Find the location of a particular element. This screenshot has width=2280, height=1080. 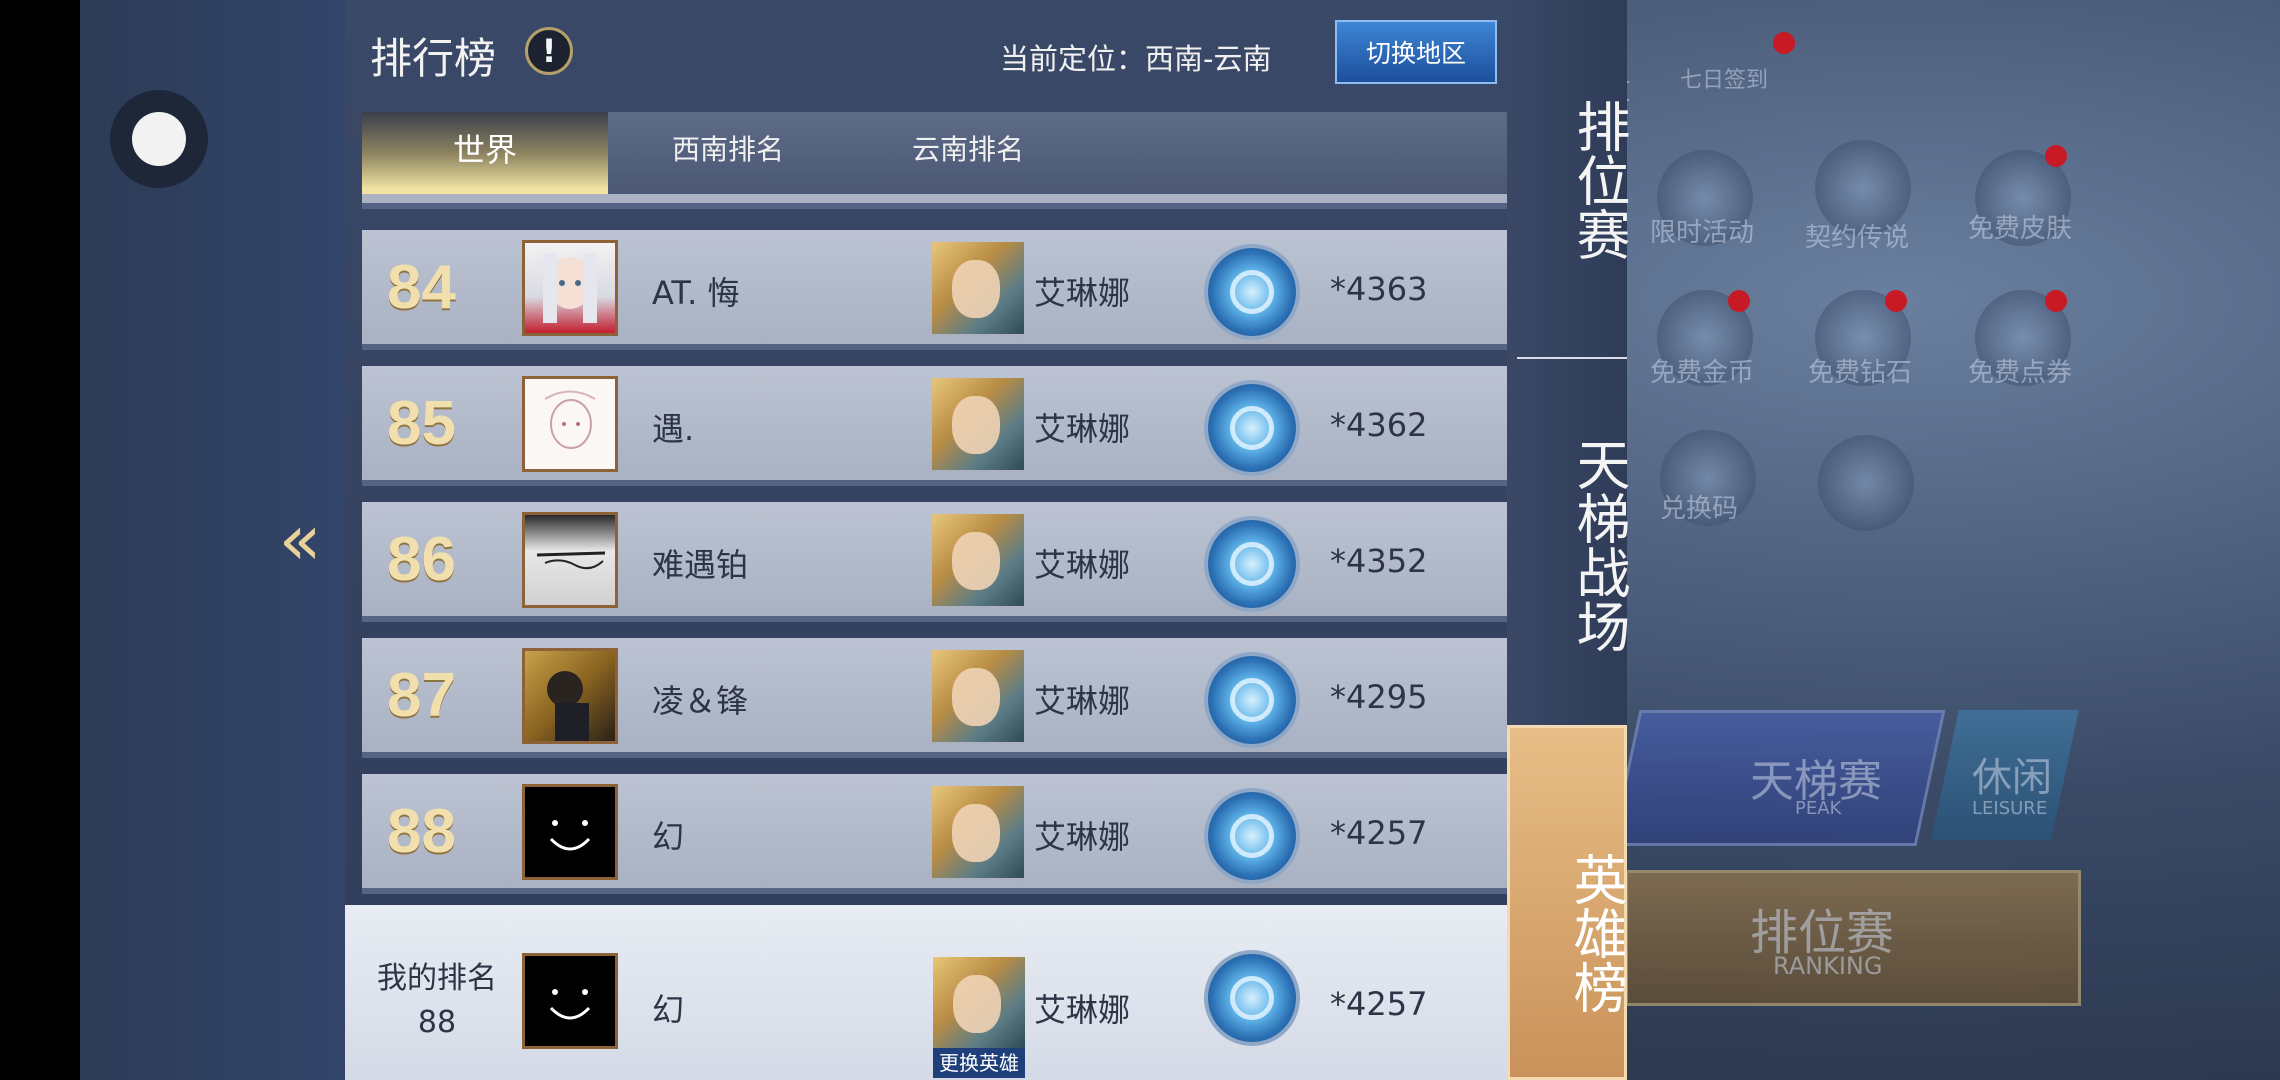

free-diamond-label: 免费钻石 is located at coordinates (1860, 373).